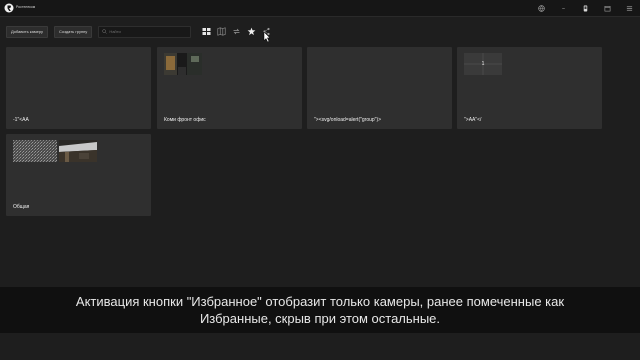 This screenshot has width=640, height=360. I want to click on group-card: Коми фронт офис, so click(229, 88).